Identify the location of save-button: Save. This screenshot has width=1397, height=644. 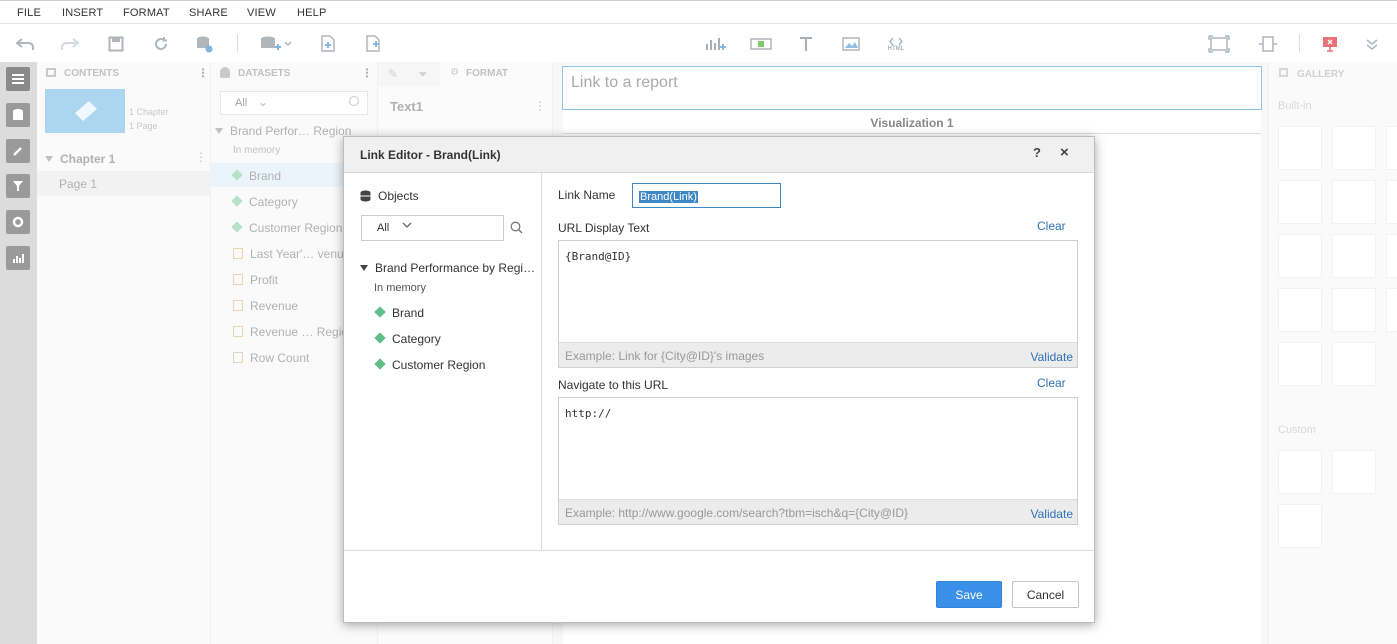
(969, 594).